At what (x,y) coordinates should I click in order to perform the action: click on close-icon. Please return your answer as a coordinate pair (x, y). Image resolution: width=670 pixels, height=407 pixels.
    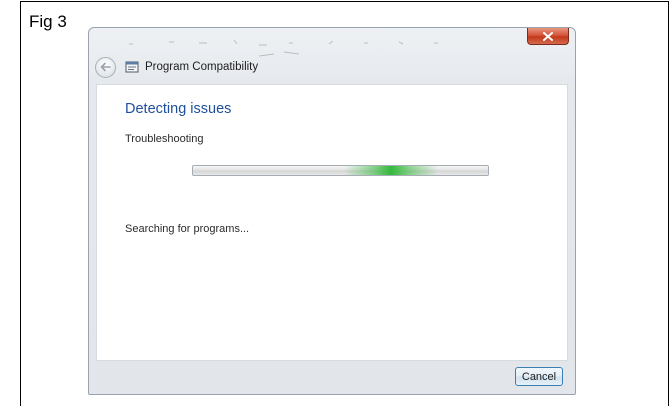
    Looking at the image, I should click on (548, 36).